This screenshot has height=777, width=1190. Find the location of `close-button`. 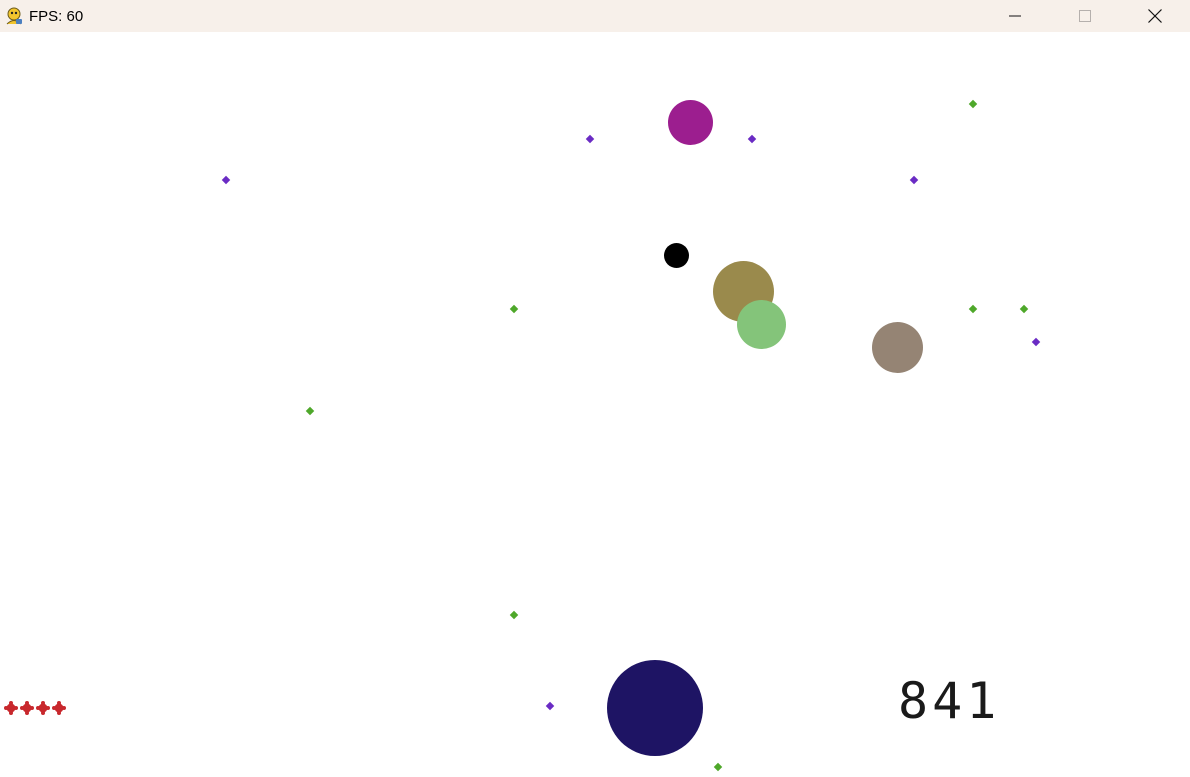

close-button is located at coordinates (1155, 16).